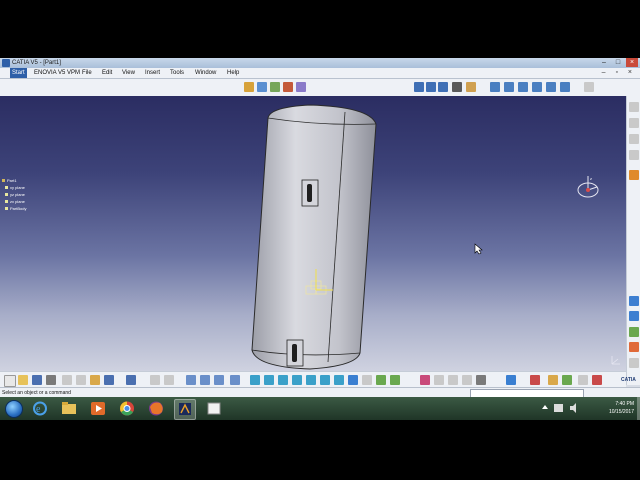 The width and height of the screenshot is (640, 480). What do you see at coordinates (619, 73) in the screenshot?
I see `mdi-controls: – ▫ ×` at bounding box center [619, 73].